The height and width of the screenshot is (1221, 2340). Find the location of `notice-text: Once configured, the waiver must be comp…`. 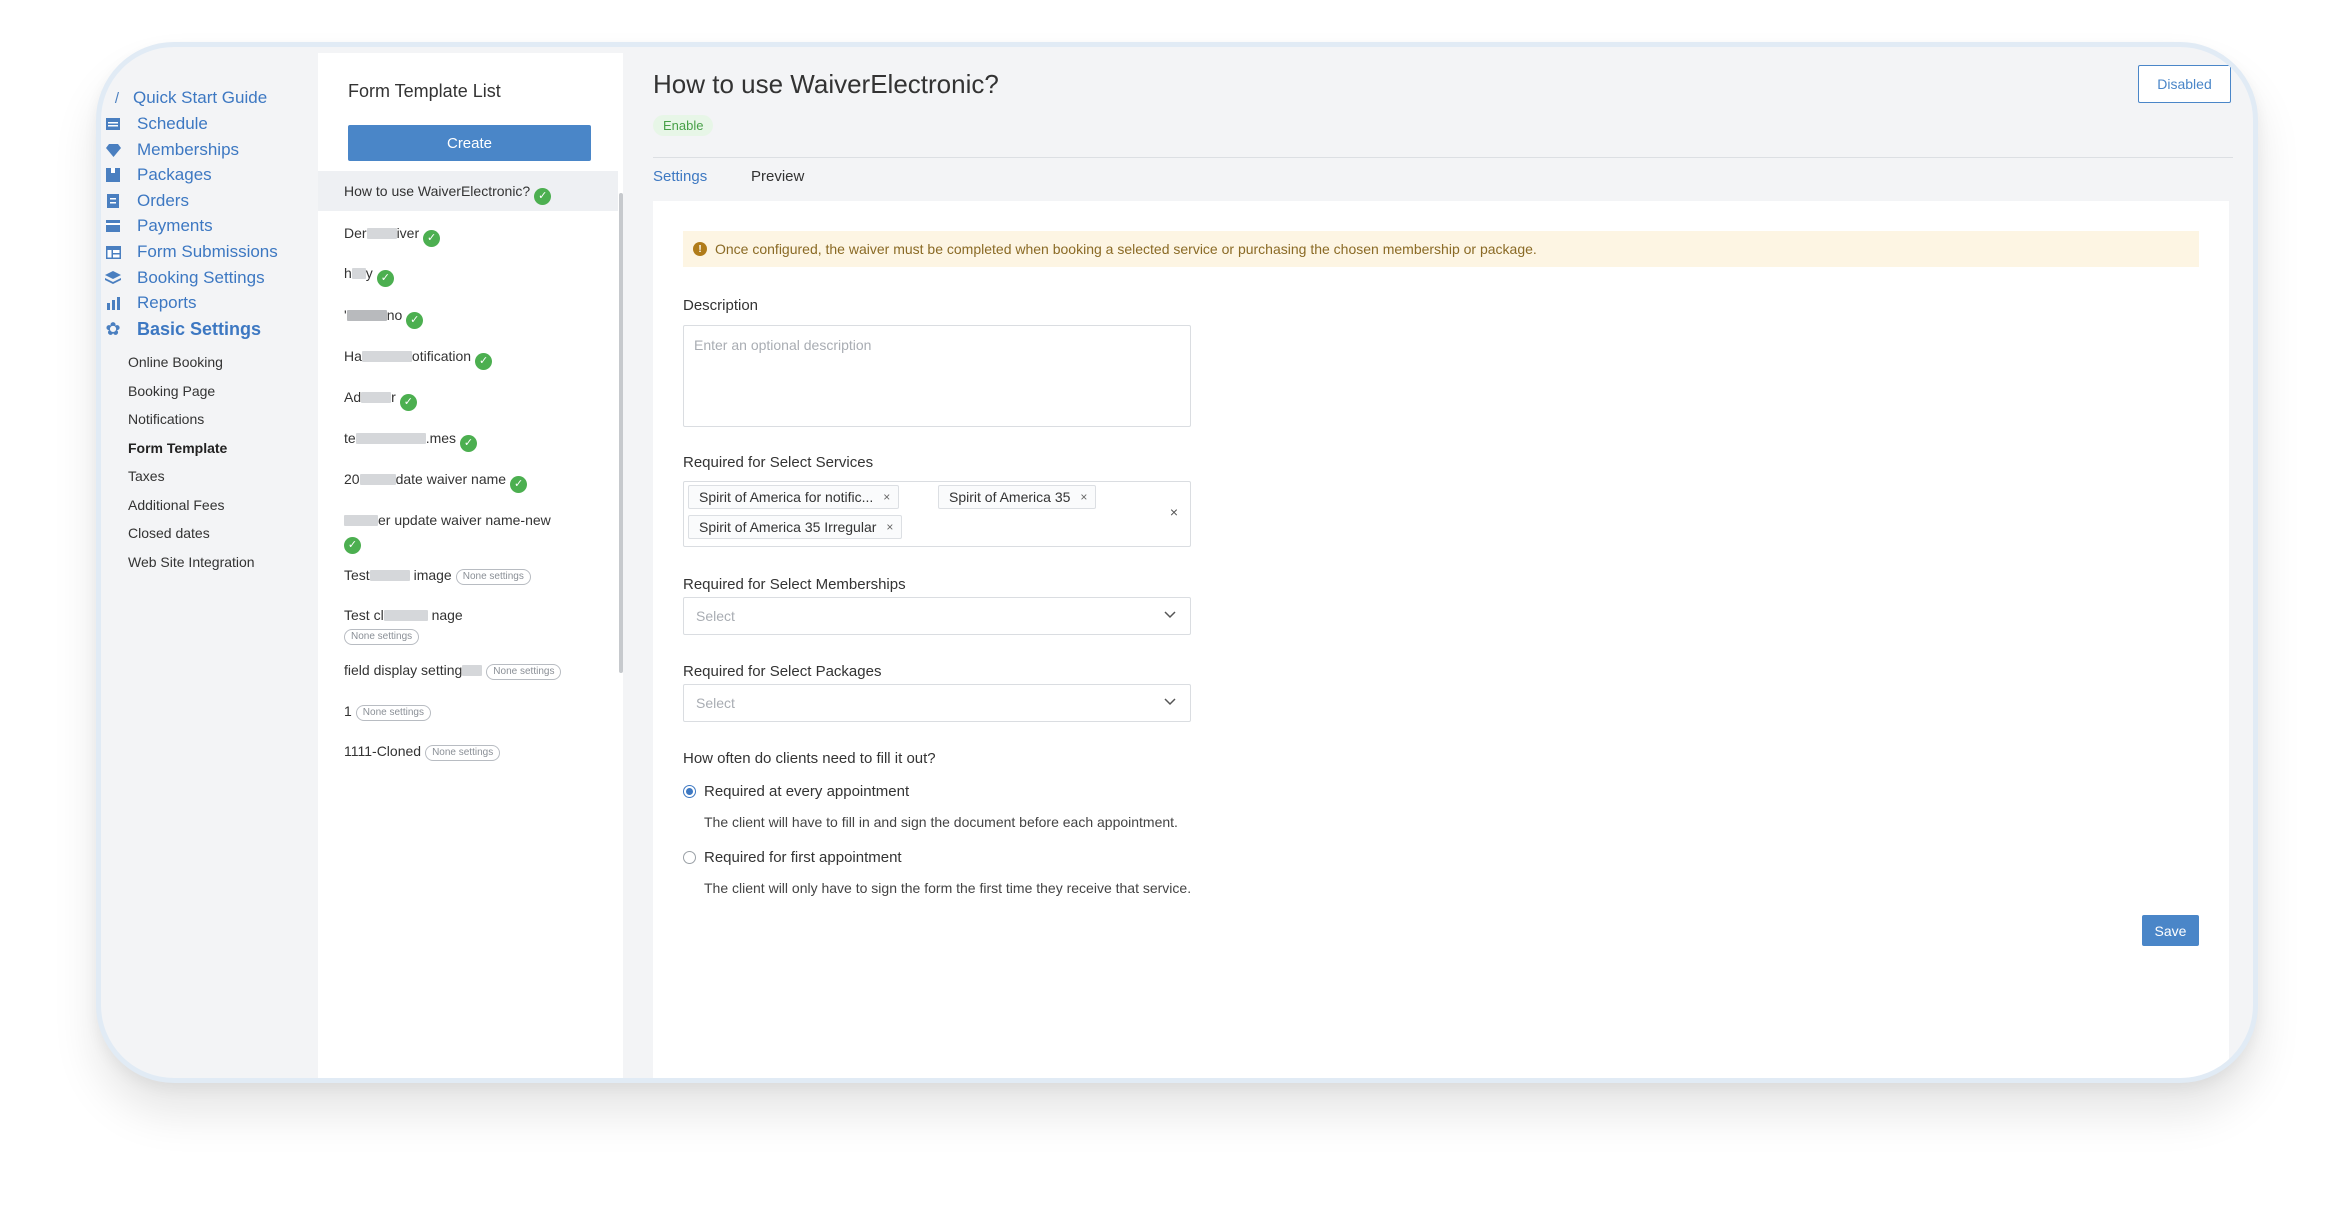

notice-text: Once configured, the waiver must be comp… is located at coordinates (1126, 249).